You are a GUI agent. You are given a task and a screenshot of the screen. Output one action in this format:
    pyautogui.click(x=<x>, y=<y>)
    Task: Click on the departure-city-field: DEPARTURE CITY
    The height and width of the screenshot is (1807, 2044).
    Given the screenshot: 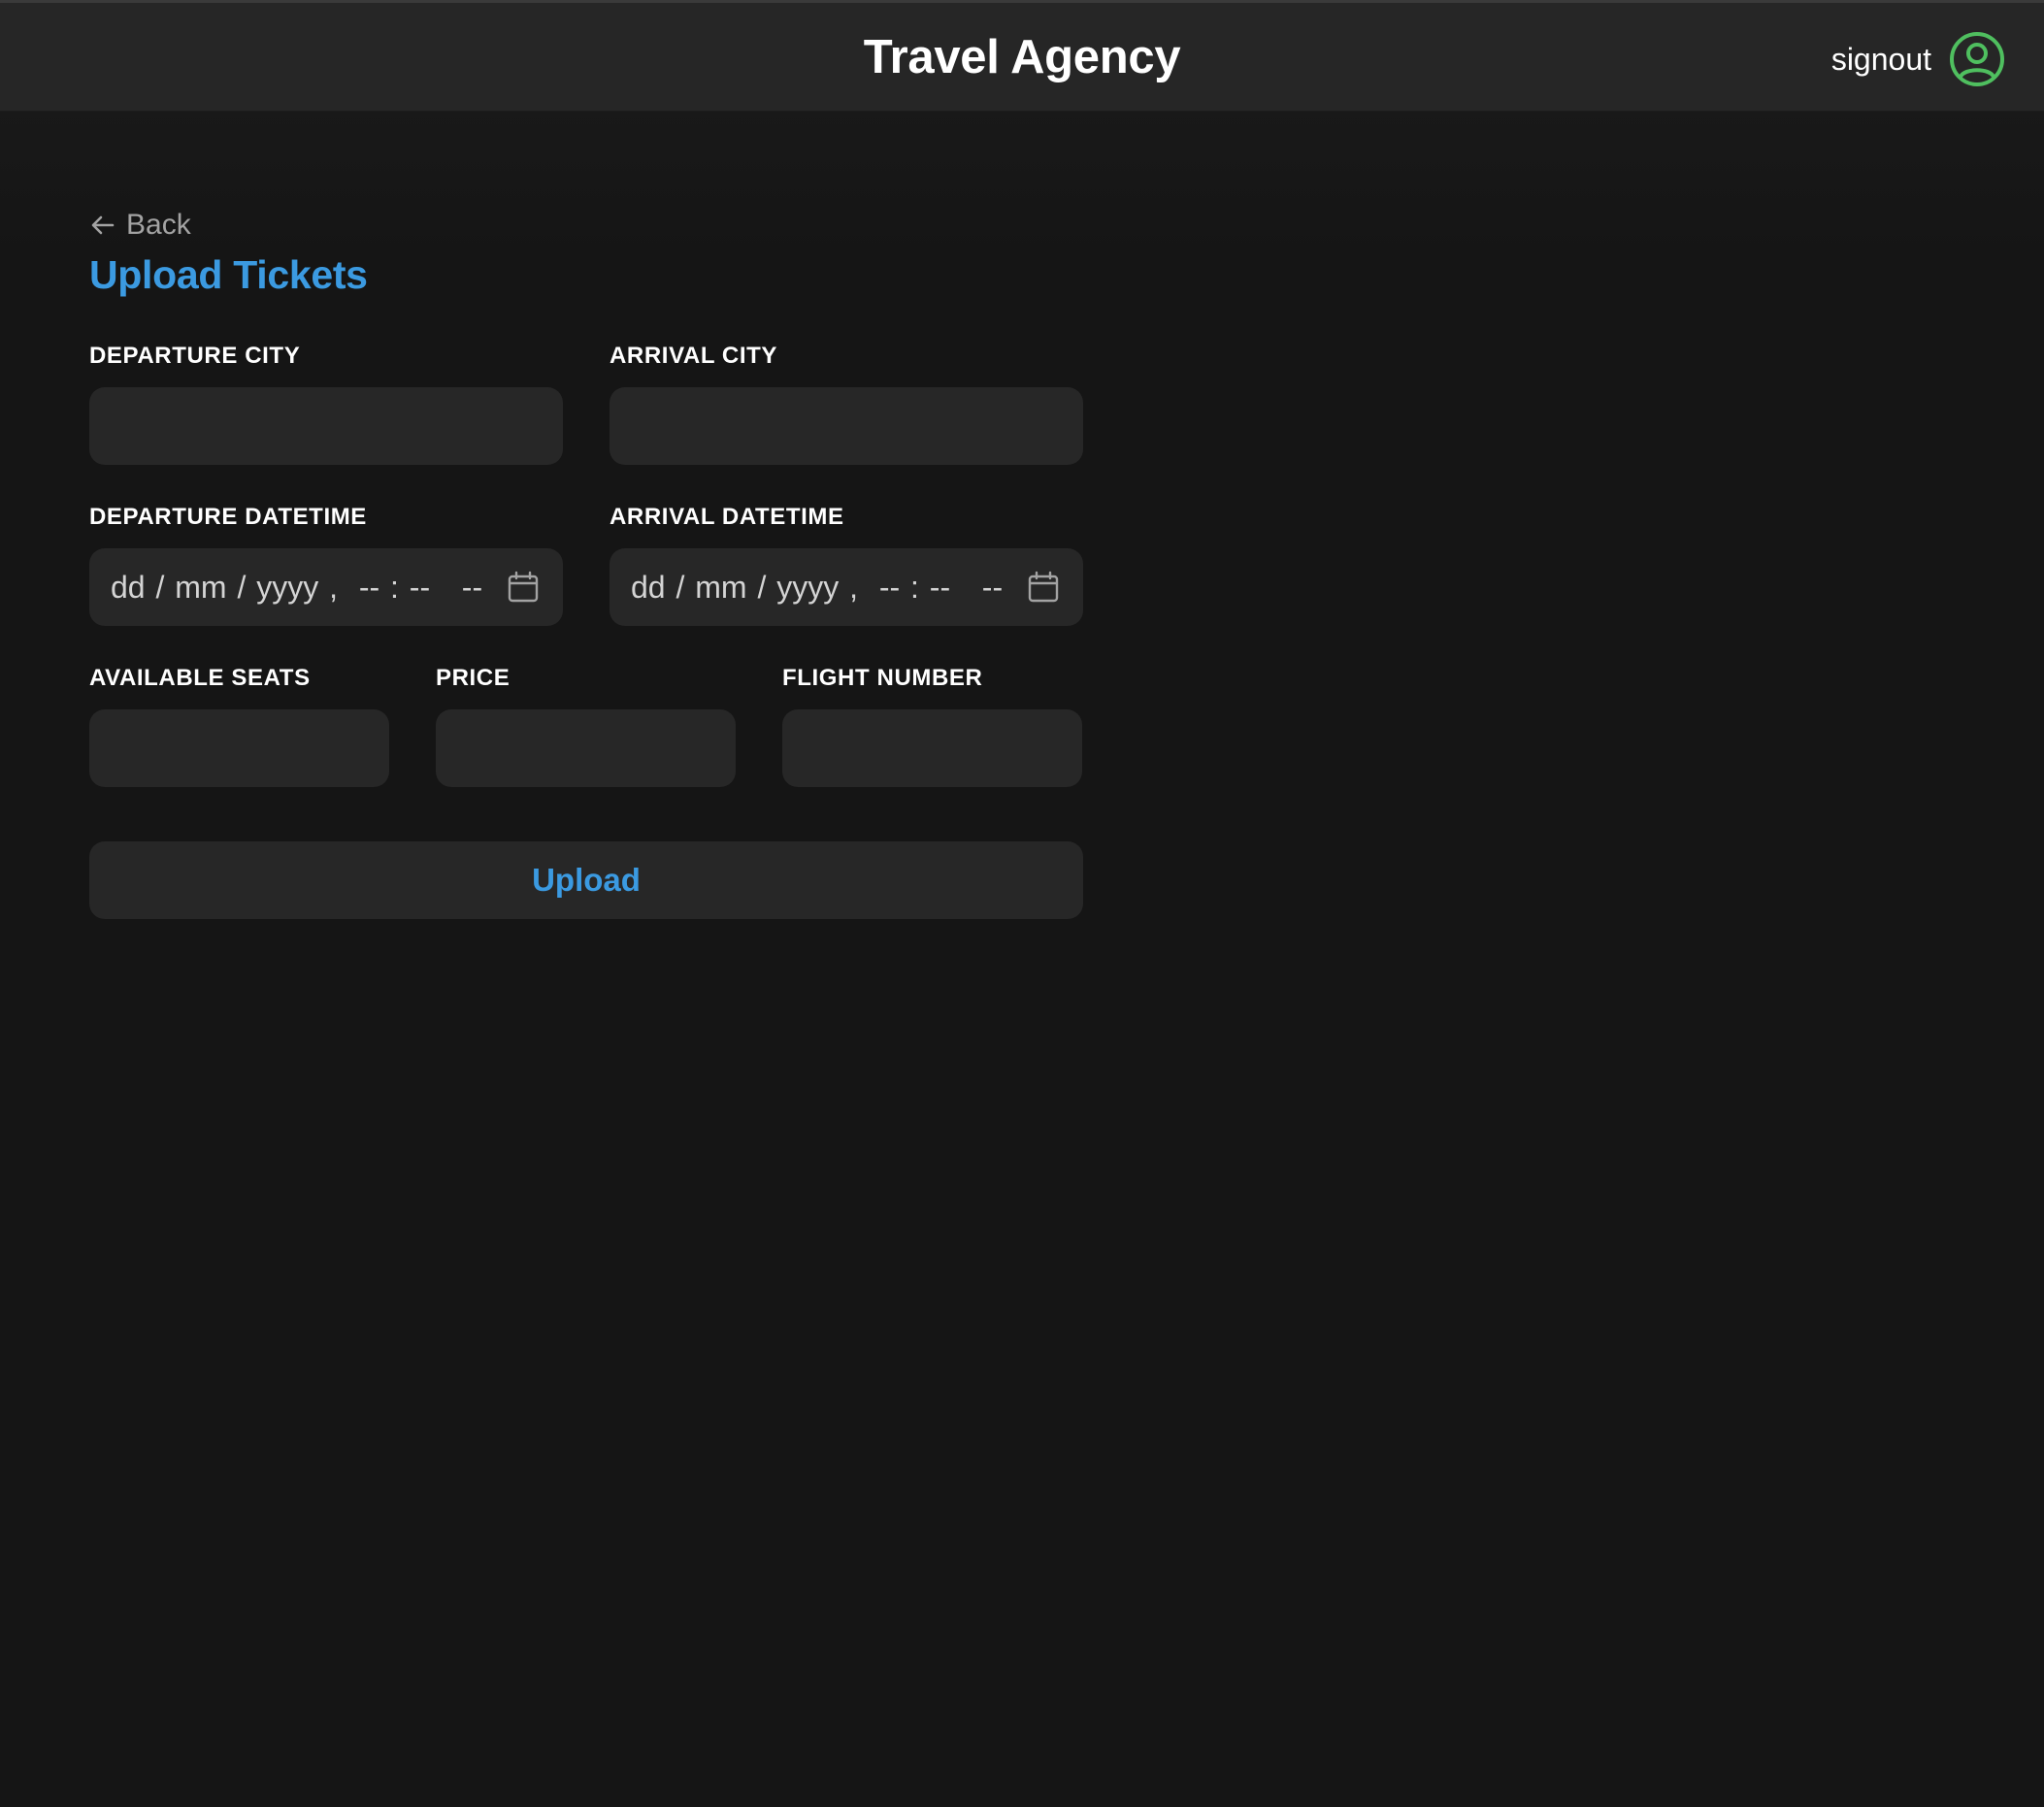 What is the action you would take?
    pyautogui.click(x=326, y=404)
    